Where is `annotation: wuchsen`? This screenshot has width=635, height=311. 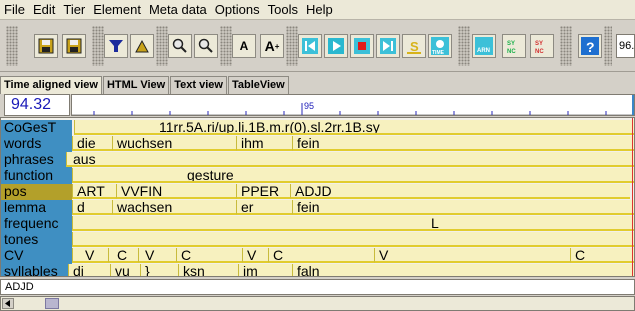
annotation: wuchsen is located at coordinates (174, 143).